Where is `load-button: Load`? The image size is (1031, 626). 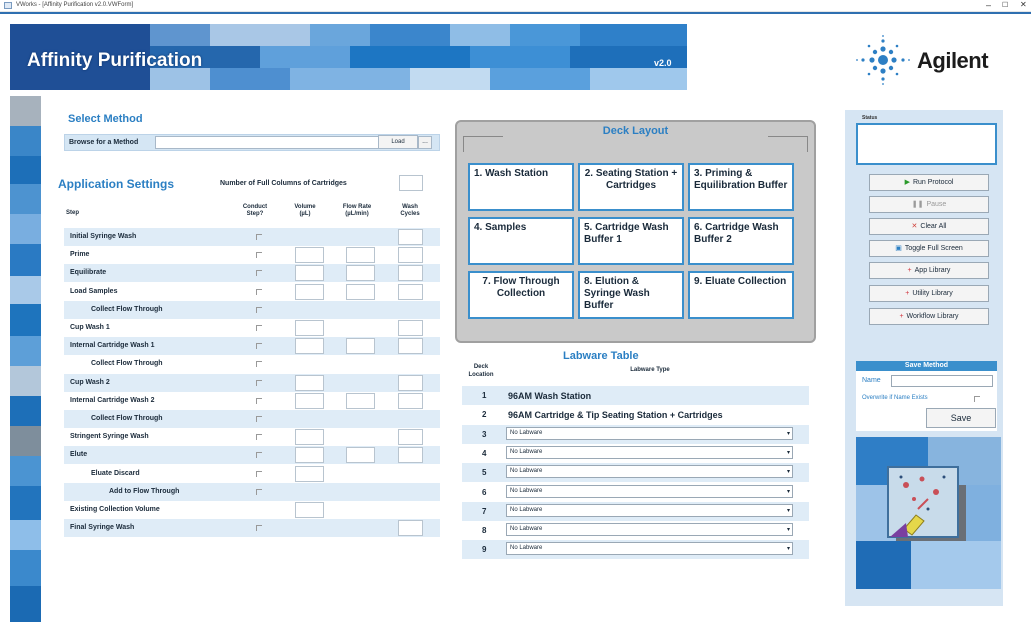
load-button: Load is located at coordinates (398, 142).